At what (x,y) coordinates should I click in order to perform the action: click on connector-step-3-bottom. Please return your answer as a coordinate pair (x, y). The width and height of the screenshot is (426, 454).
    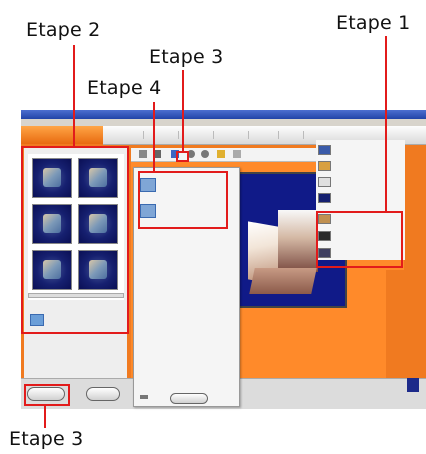
    Looking at the image, I should click on (45, 417).